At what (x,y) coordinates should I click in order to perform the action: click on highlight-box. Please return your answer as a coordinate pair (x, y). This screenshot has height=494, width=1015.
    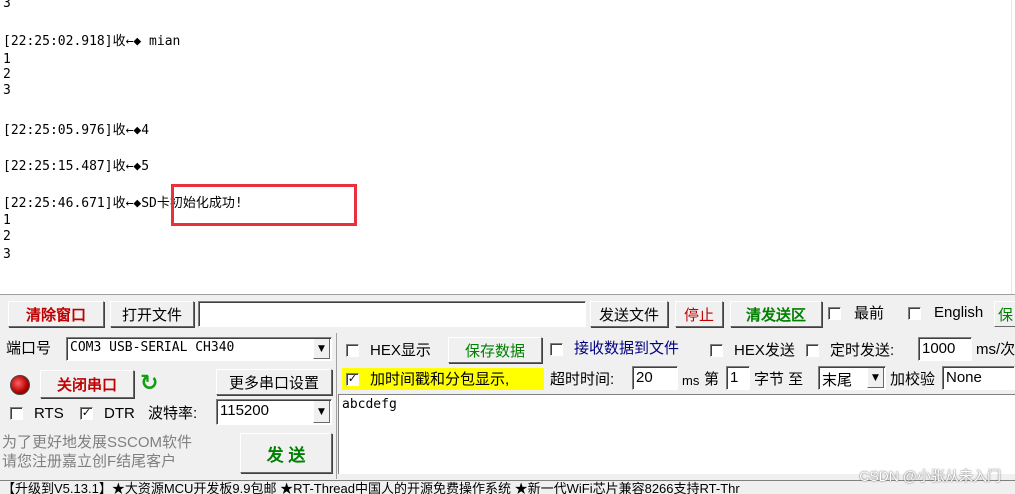
    Looking at the image, I should click on (264, 205).